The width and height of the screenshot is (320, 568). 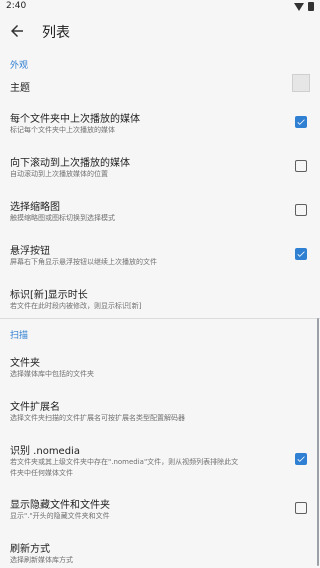 I want to click on setting-show-hidden: 显示隐藏文件和文件夹 显示"."开头的隐藏文件夹和文件, so click(x=160, y=510).